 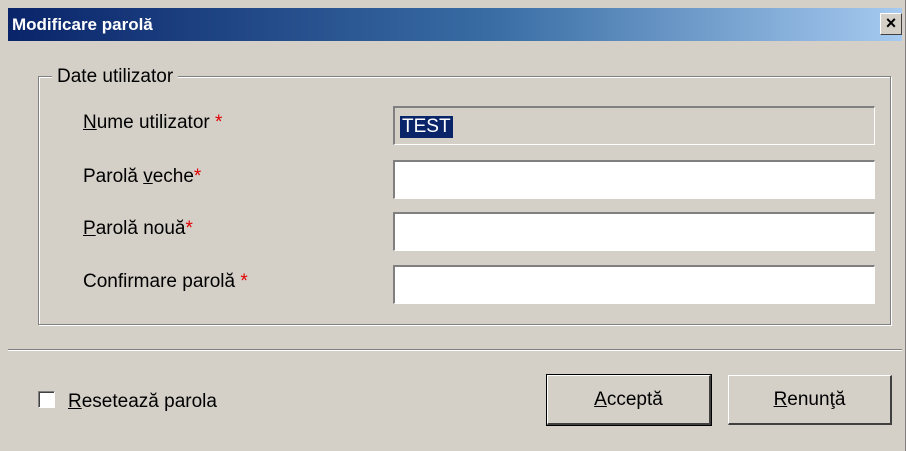 What do you see at coordinates (153, 122) in the screenshot?
I see `username-label: Nume utilizator *` at bounding box center [153, 122].